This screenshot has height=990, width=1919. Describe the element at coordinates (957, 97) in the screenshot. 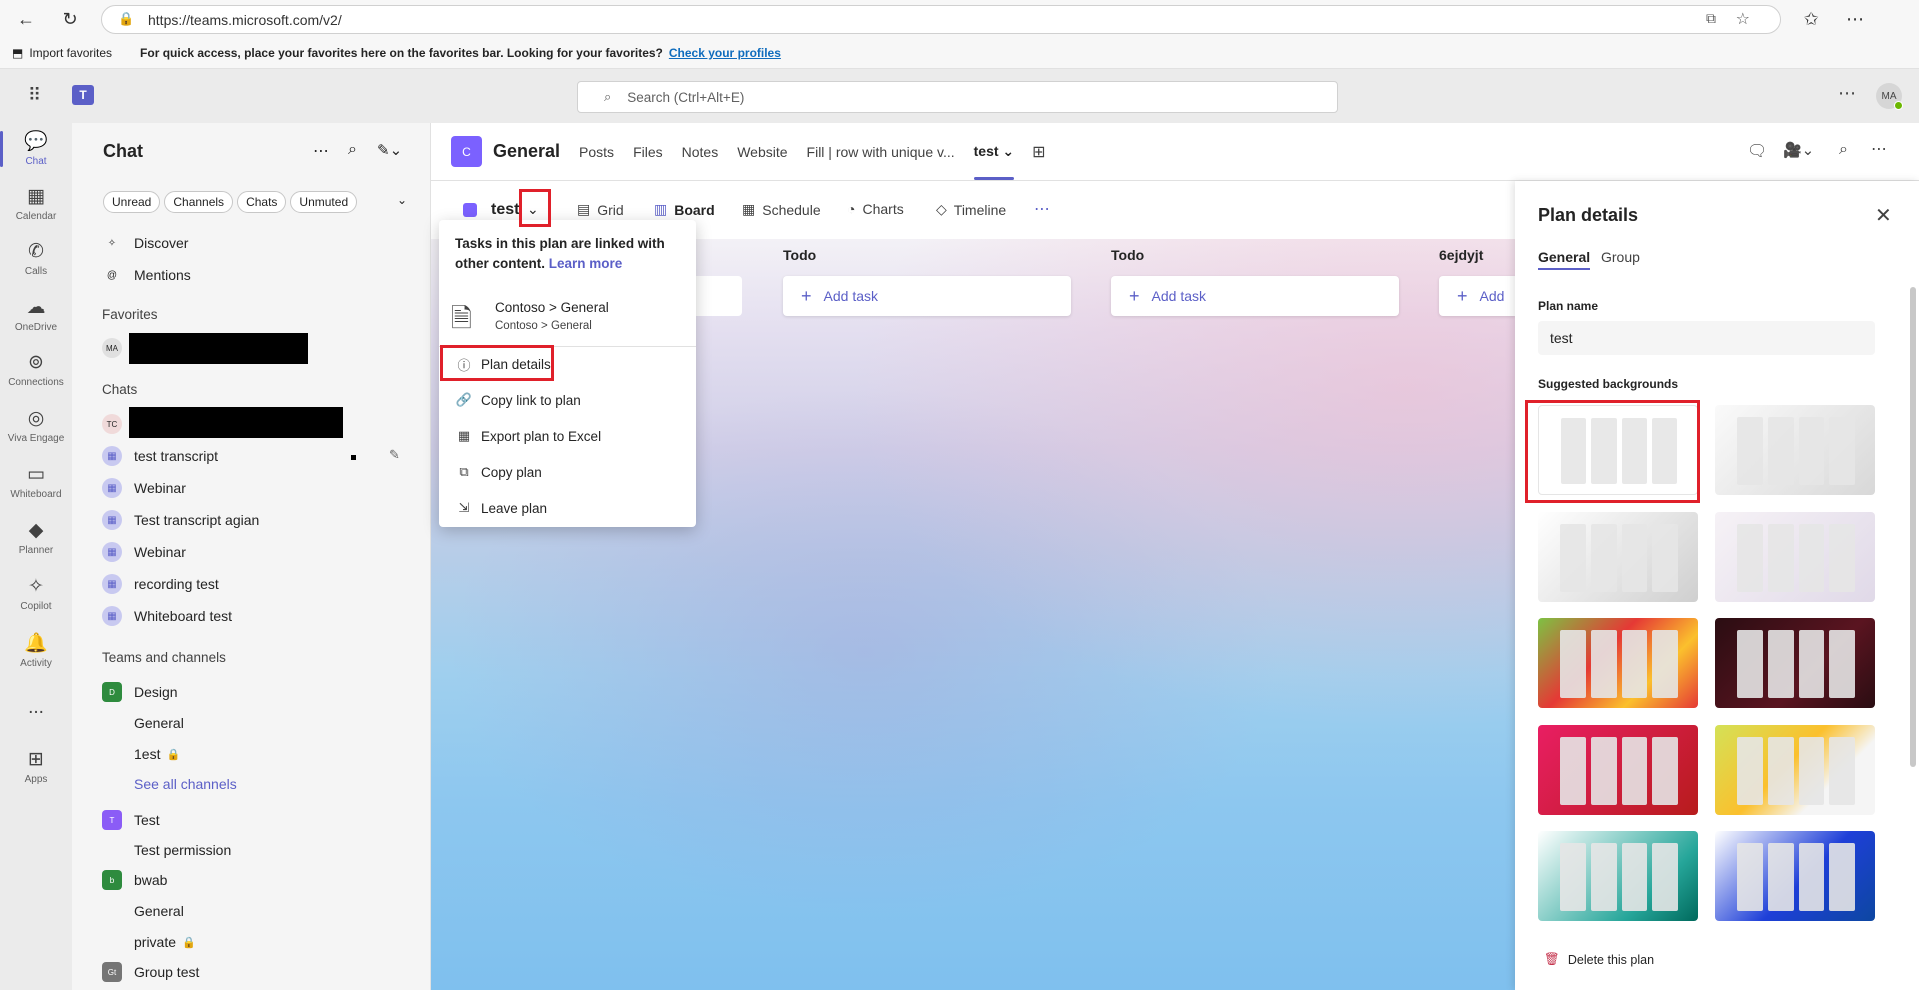

I see `search-input: ⌕ Search (Ctrl+Alt+E)` at that location.